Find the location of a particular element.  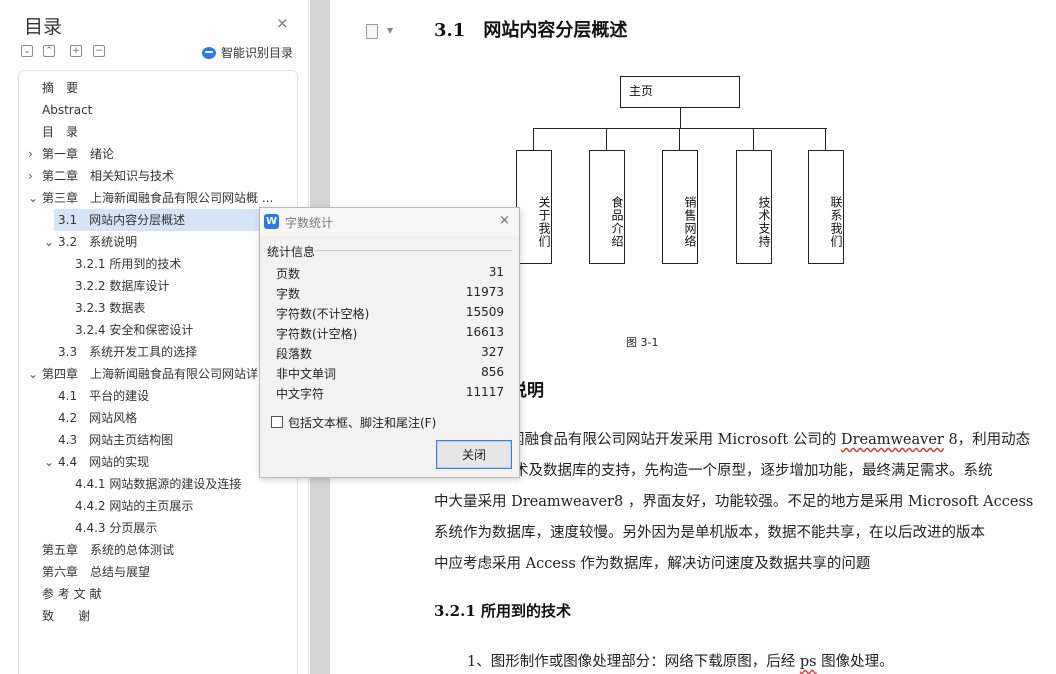

toc-item: 4.4.1 网站数据源的建设及连接 is located at coordinates (158, 484).